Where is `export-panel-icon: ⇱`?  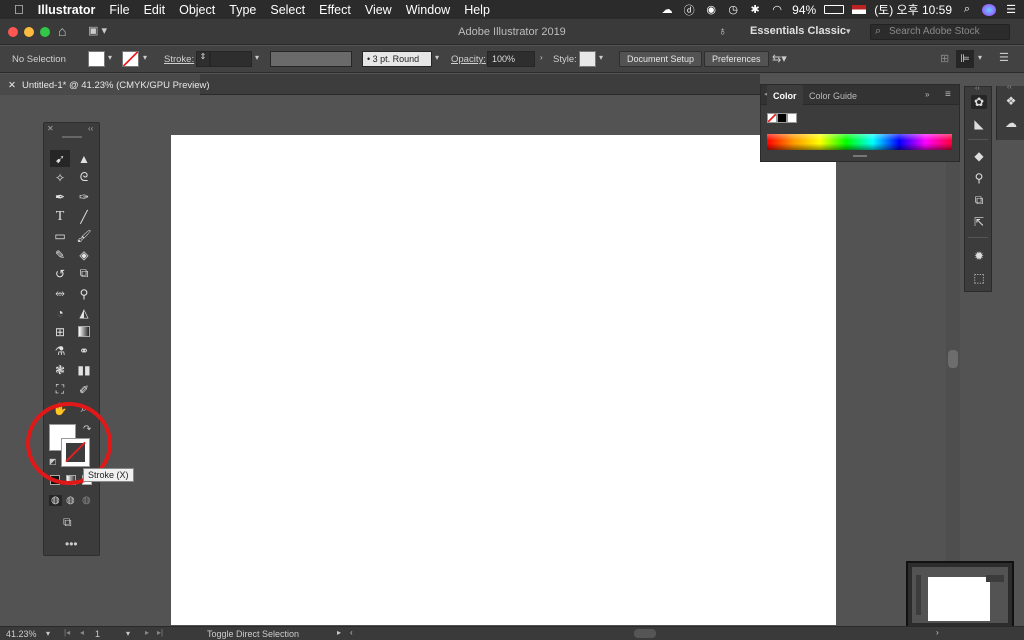
export-panel-icon: ⇱ is located at coordinates (979, 222).